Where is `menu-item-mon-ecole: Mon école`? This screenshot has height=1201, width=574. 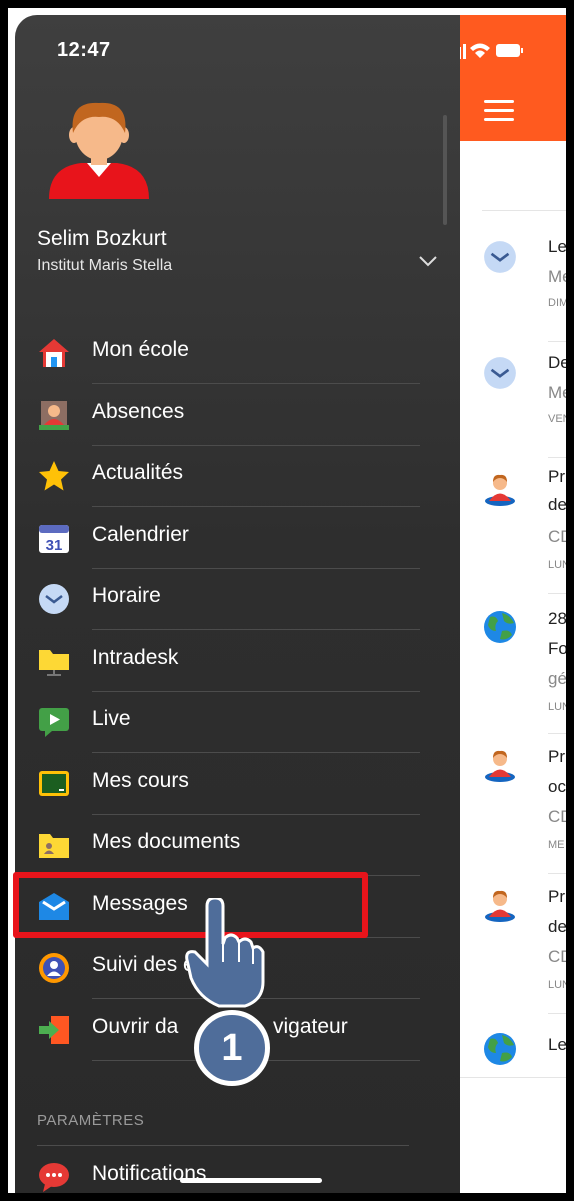
menu-item-mon-ecole: Mon école is located at coordinates (237, 353).